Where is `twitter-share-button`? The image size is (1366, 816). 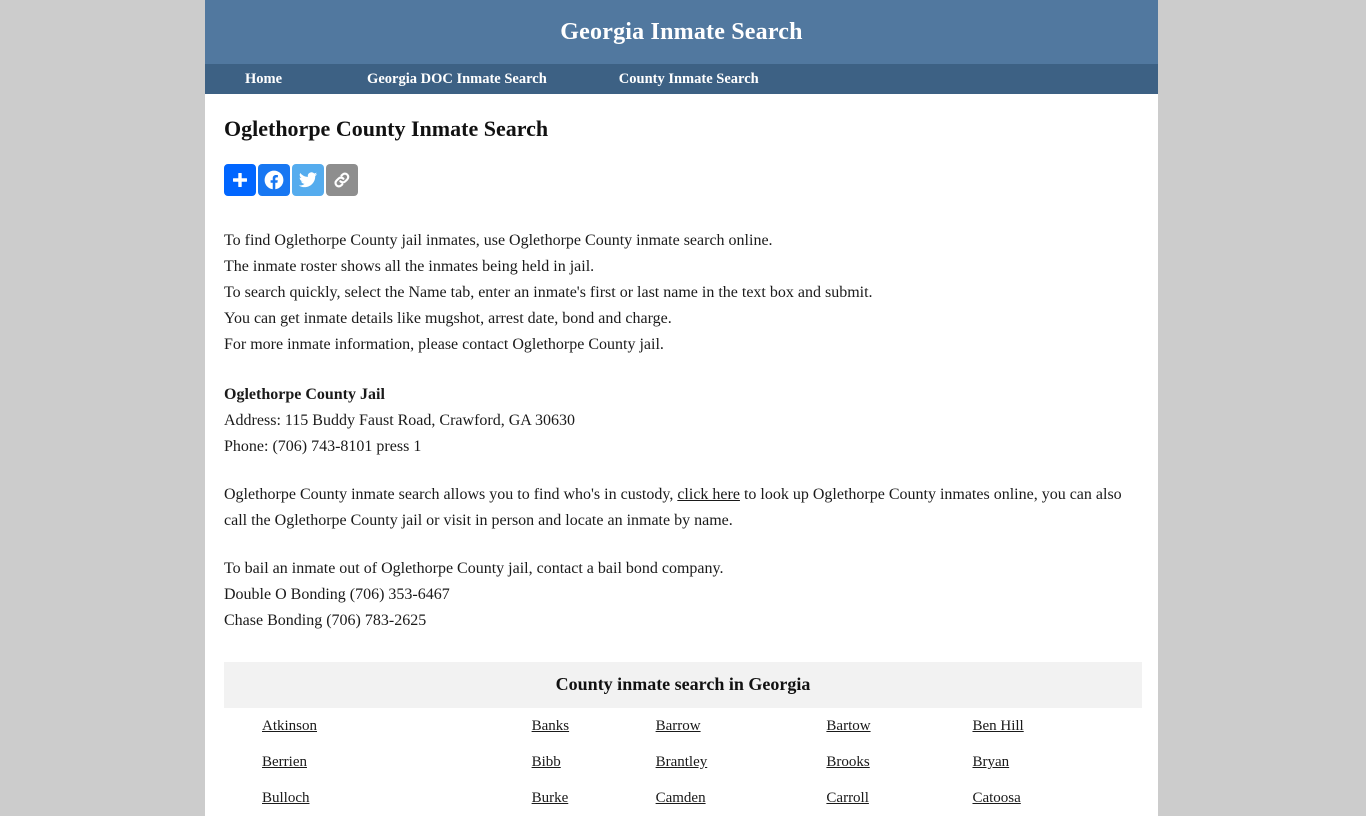 twitter-share-button is located at coordinates (308, 180).